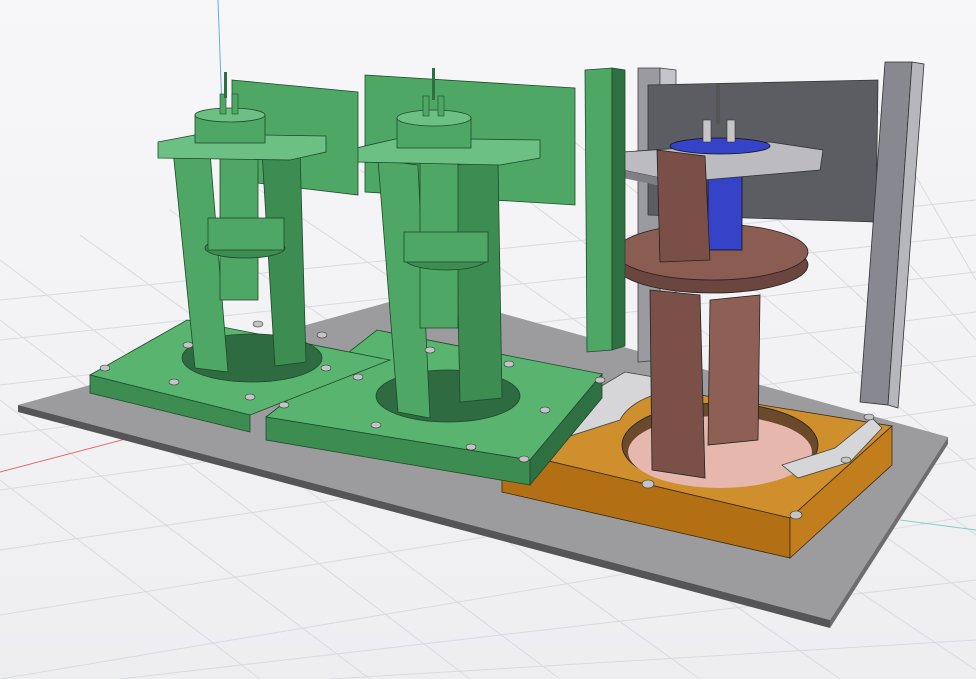  What do you see at coordinates (220, 55) in the screenshot?
I see `y-axis-line` at bounding box center [220, 55].